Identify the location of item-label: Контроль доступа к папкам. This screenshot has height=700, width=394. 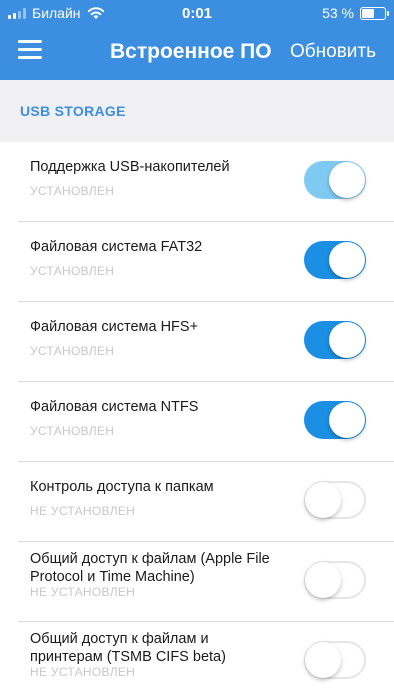
(122, 487).